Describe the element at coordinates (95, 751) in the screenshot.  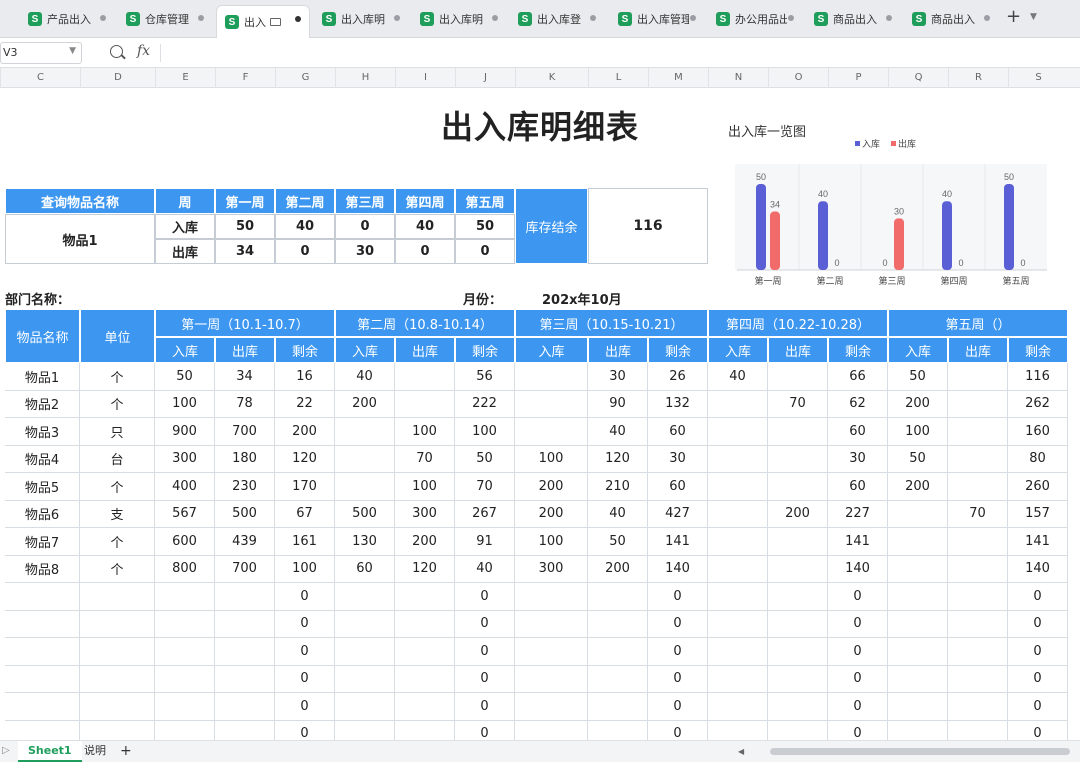
I see `sheet-tab-notes: 说明` at that location.